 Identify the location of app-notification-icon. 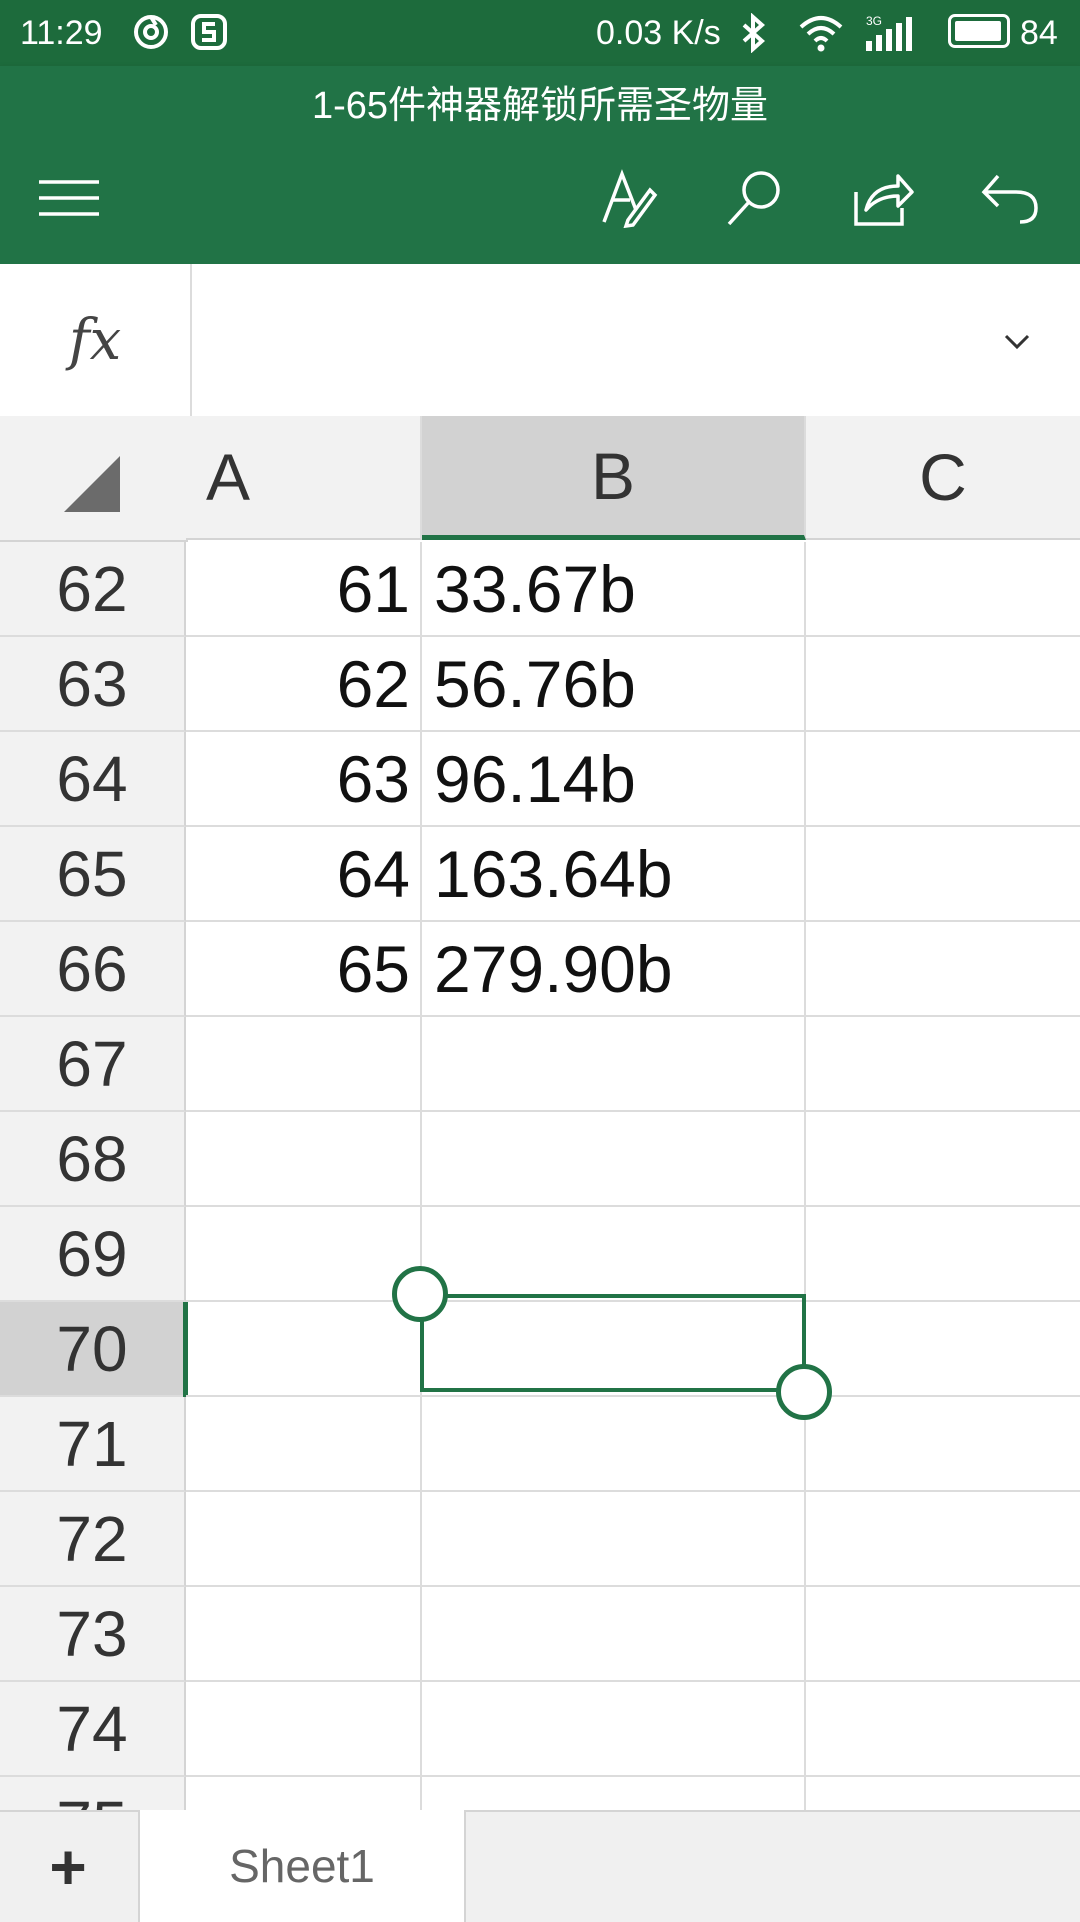
(209, 36).